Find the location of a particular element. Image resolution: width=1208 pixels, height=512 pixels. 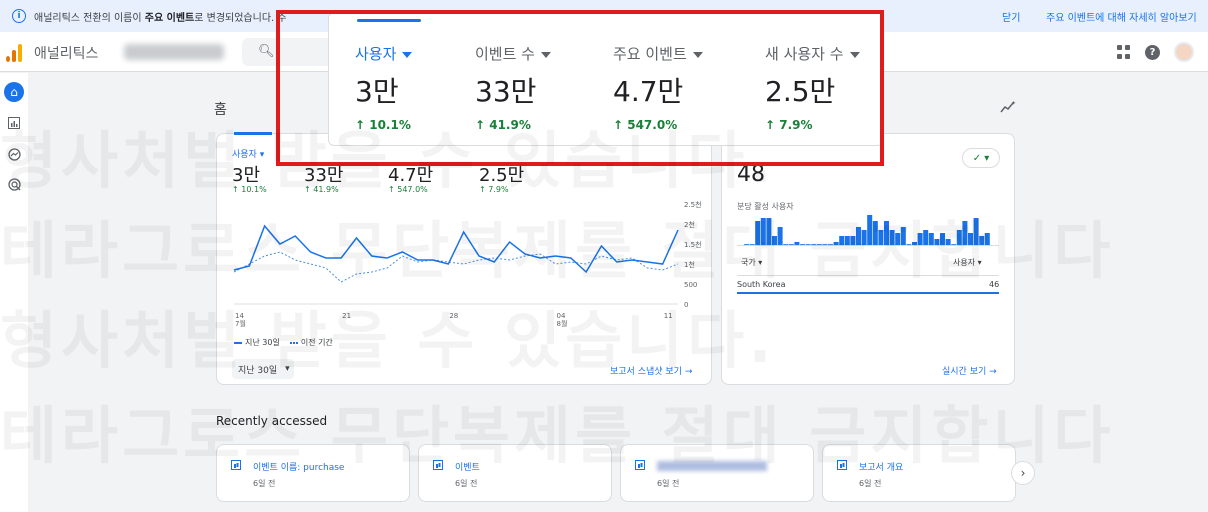

explore-icon is located at coordinates (14, 154).